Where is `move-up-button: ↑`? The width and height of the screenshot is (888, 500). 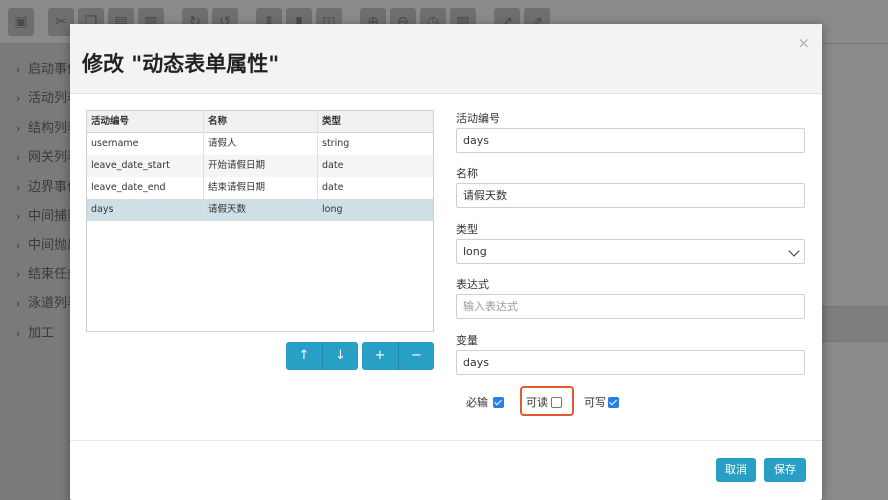
move-up-button: ↑ is located at coordinates (304, 356).